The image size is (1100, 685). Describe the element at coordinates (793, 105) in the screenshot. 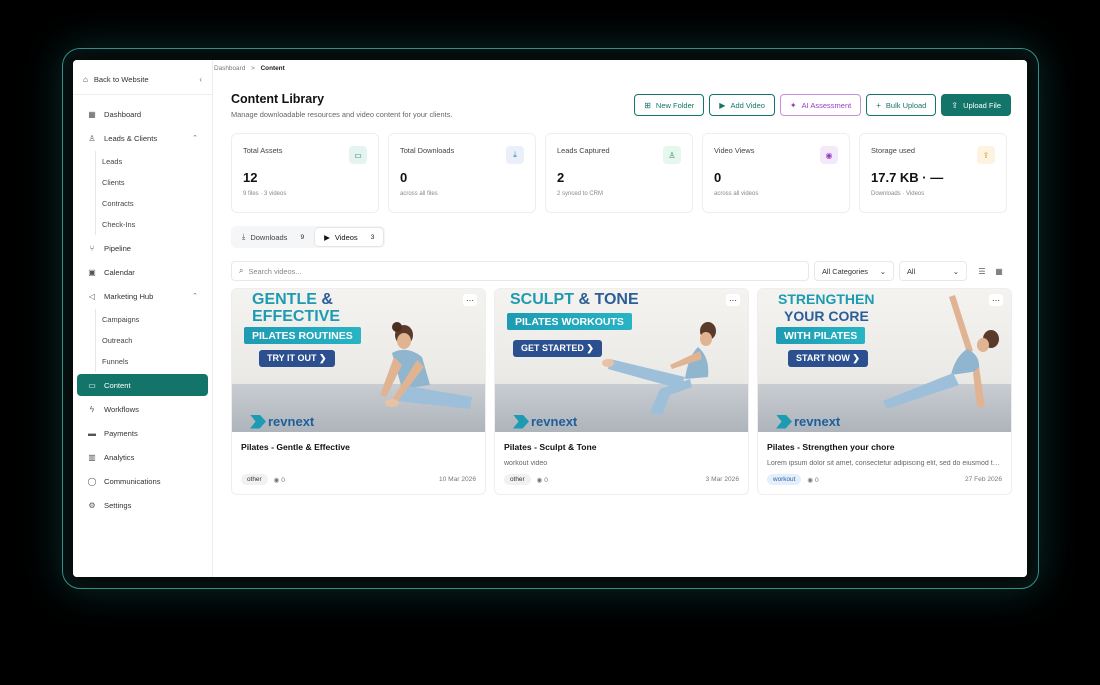

I see `sparkles-icon: ✦` at that location.